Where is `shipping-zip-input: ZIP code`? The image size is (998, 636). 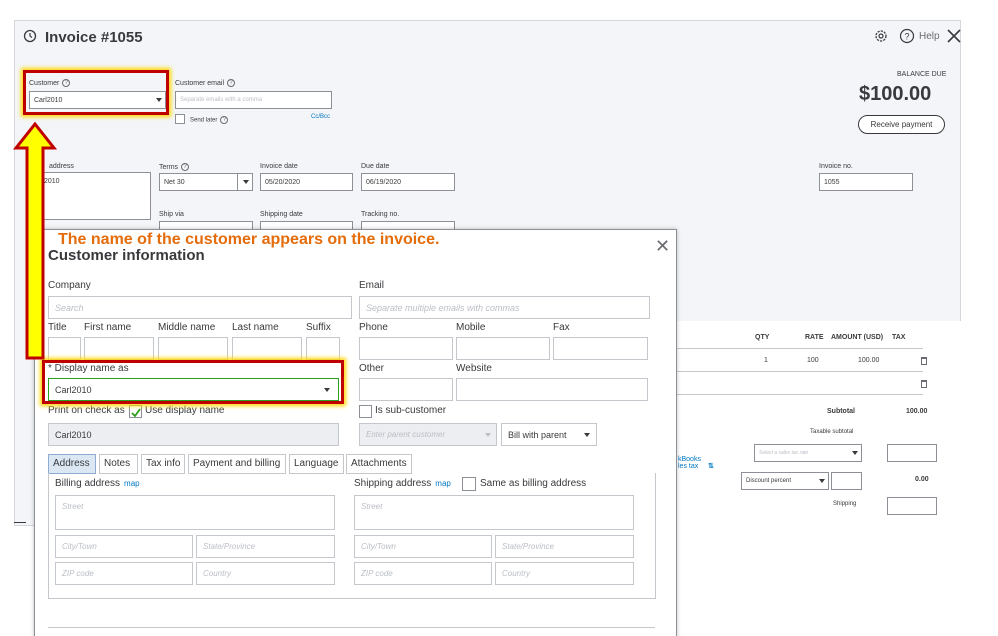
shipping-zip-input: ZIP code is located at coordinates (423, 573).